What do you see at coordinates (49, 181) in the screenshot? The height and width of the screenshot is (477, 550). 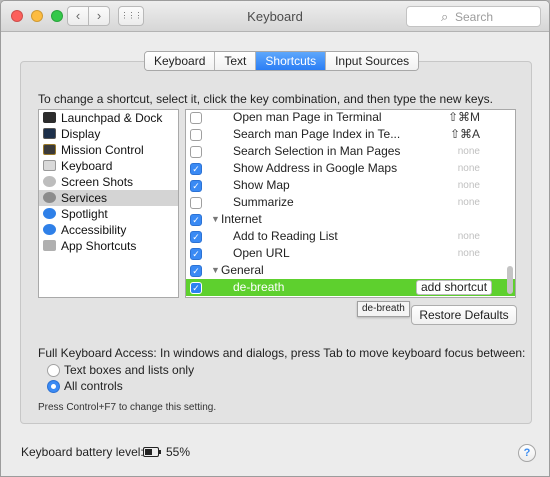 I see `screen-shots-icon` at bounding box center [49, 181].